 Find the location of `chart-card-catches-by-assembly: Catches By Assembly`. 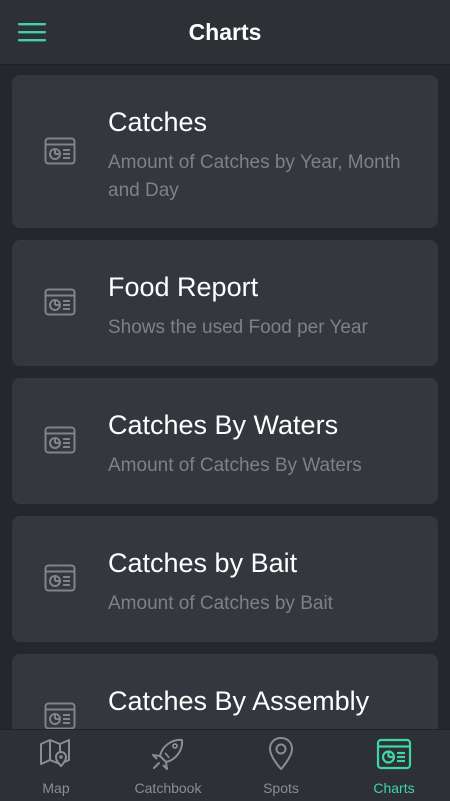

chart-card-catches-by-assembly: Catches By Assembly is located at coordinates (225, 691).